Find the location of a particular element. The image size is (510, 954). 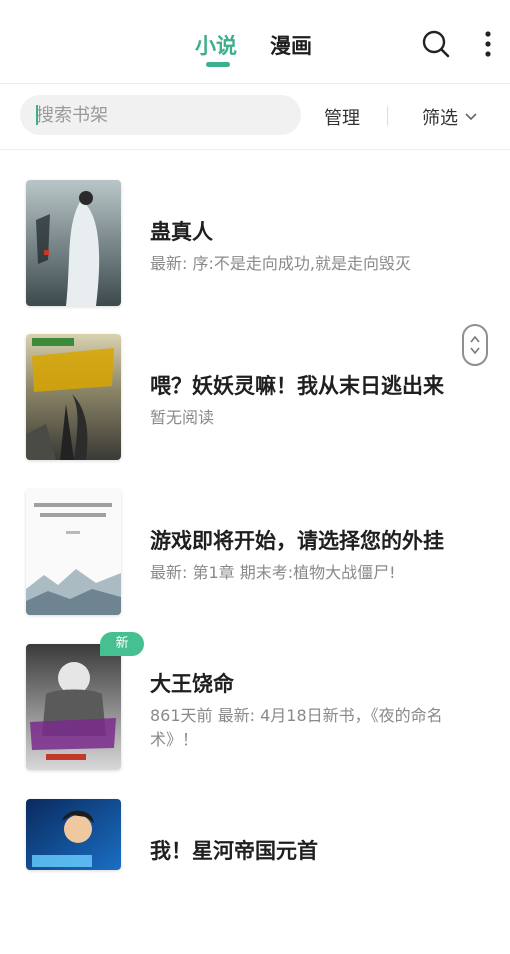

book-title: 蛊真人 is located at coordinates (181, 232).